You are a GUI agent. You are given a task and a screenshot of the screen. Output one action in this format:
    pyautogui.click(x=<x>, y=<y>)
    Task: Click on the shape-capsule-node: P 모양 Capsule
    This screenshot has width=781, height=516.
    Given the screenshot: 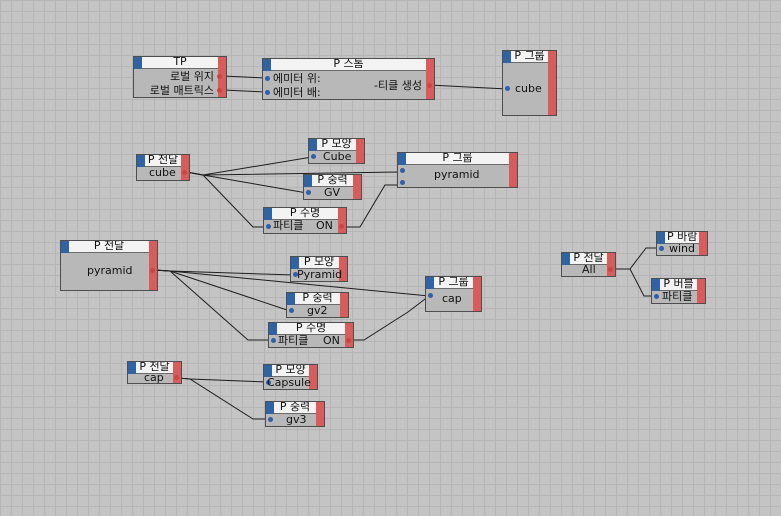 What is the action you would take?
    pyautogui.click(x=290, y=377)
    